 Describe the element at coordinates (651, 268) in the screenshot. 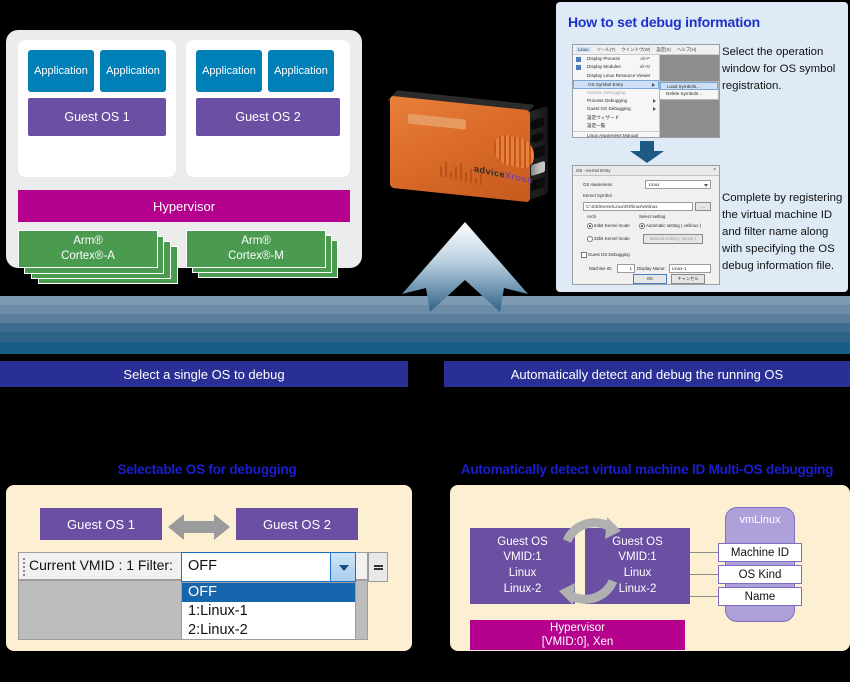

I see `display-name-label: Display Name:` at that location.